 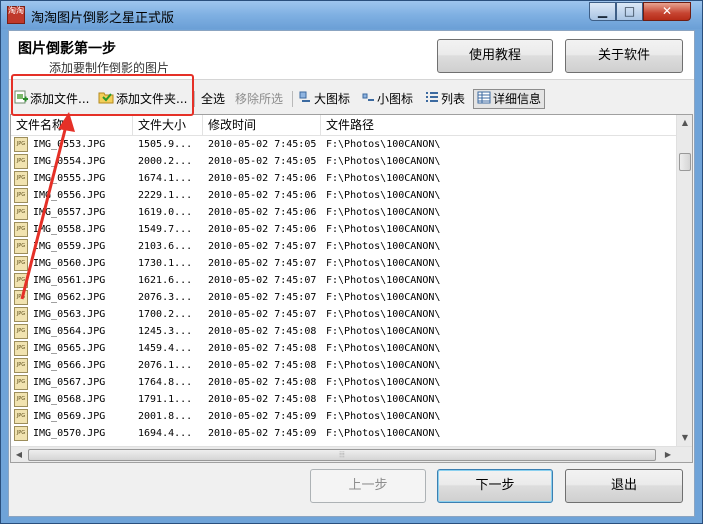 I want to click on list-view-button: 列表, so click(x=445, y=99).